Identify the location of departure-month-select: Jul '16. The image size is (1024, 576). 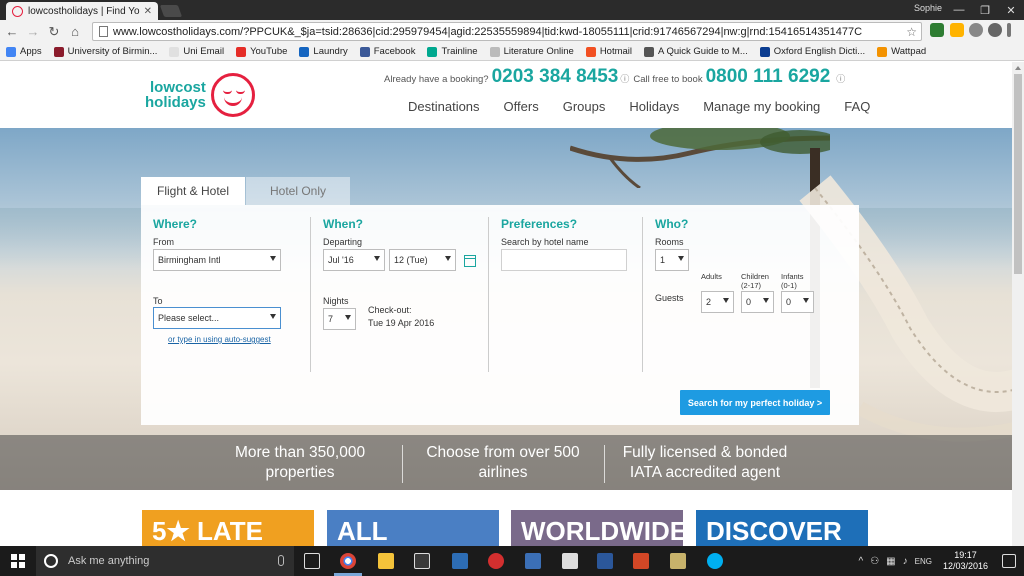
(354, 260).